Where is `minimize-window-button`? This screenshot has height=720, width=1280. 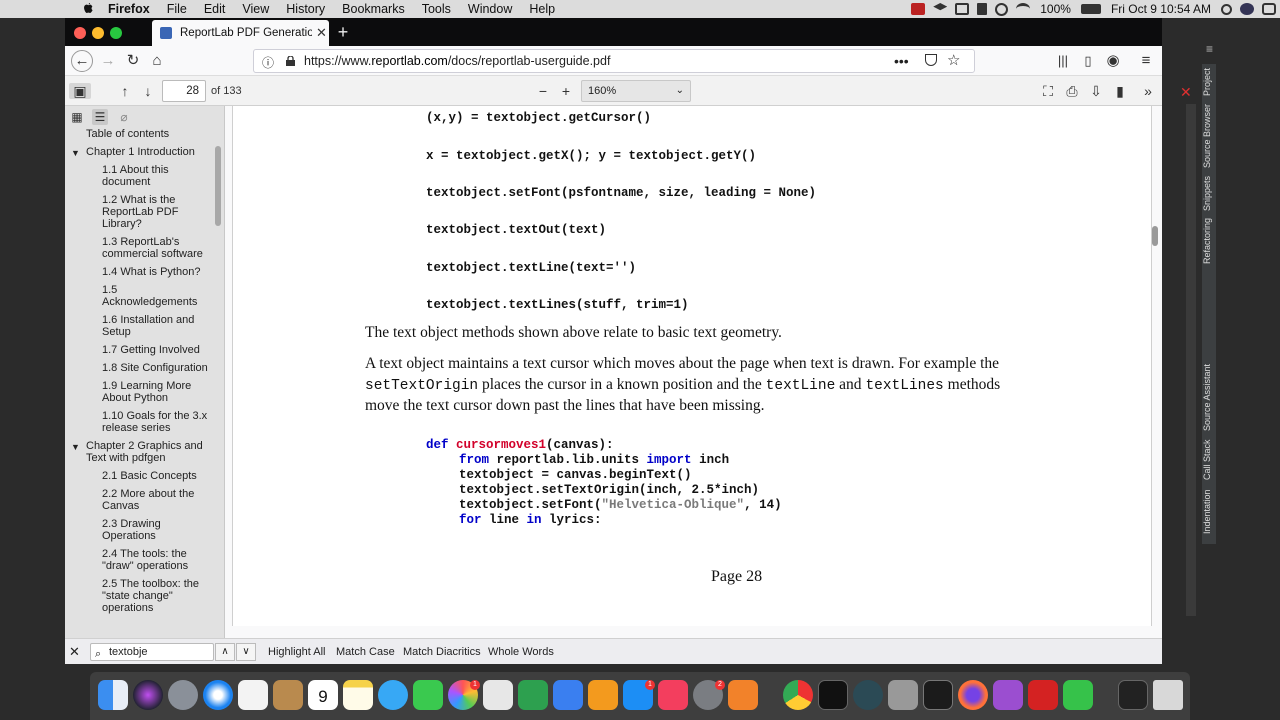 minimize-window-button is located at coordinates (98, 33).